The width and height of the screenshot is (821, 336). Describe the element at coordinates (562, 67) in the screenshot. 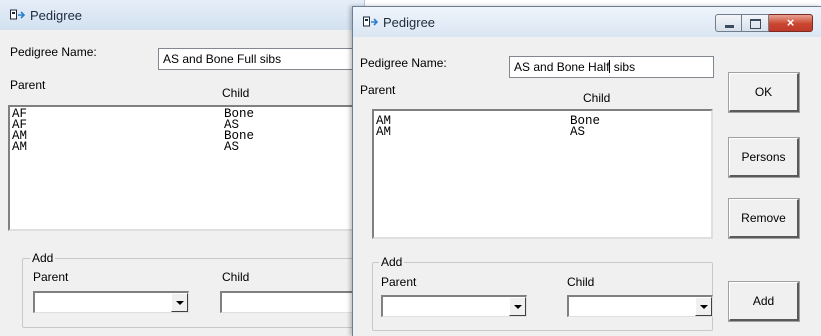

I see `pedigree-name-text: AS and Bone Half` at that location.